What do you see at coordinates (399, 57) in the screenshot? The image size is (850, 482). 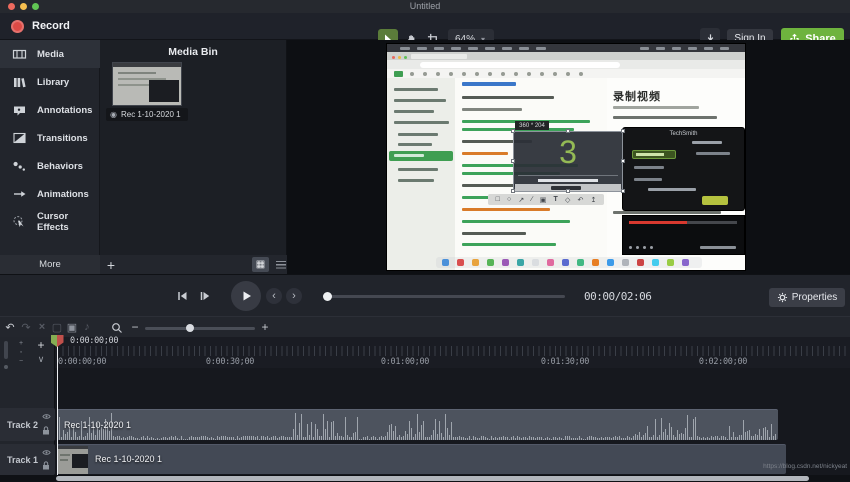 I see `window-dot` at bounding box center [399, 57].